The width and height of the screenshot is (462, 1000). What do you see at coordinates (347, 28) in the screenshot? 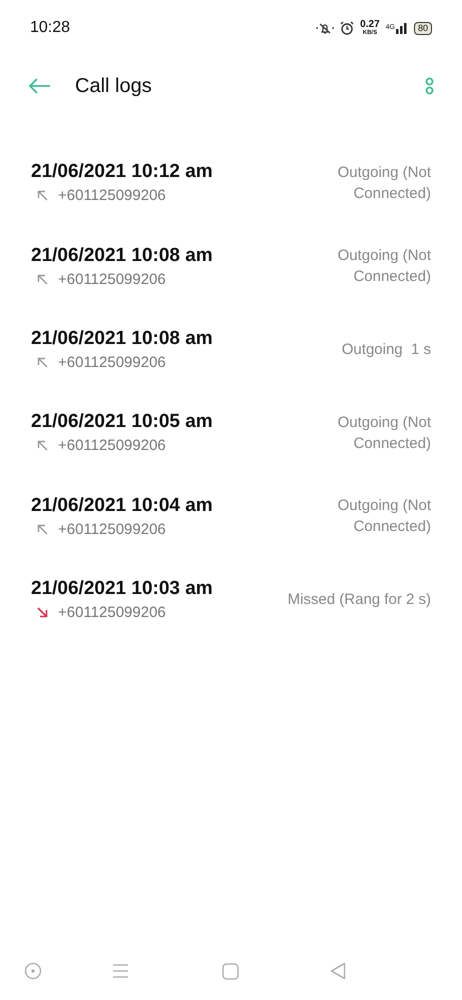
I see `alarm-icon` at bounding box center [347, 28].